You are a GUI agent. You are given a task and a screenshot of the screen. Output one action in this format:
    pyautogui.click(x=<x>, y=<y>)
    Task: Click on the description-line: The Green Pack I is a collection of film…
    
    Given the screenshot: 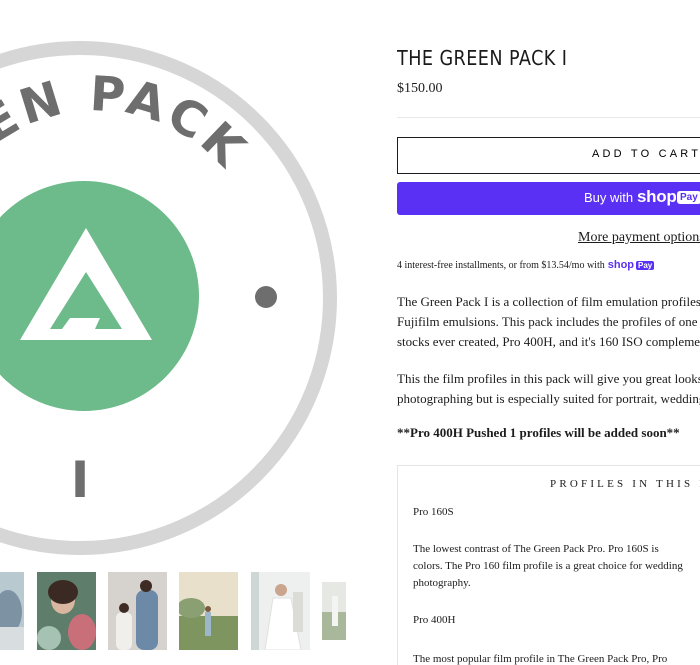 What is the action you would take?
    pyautogui.click(x=548, y=301)
    